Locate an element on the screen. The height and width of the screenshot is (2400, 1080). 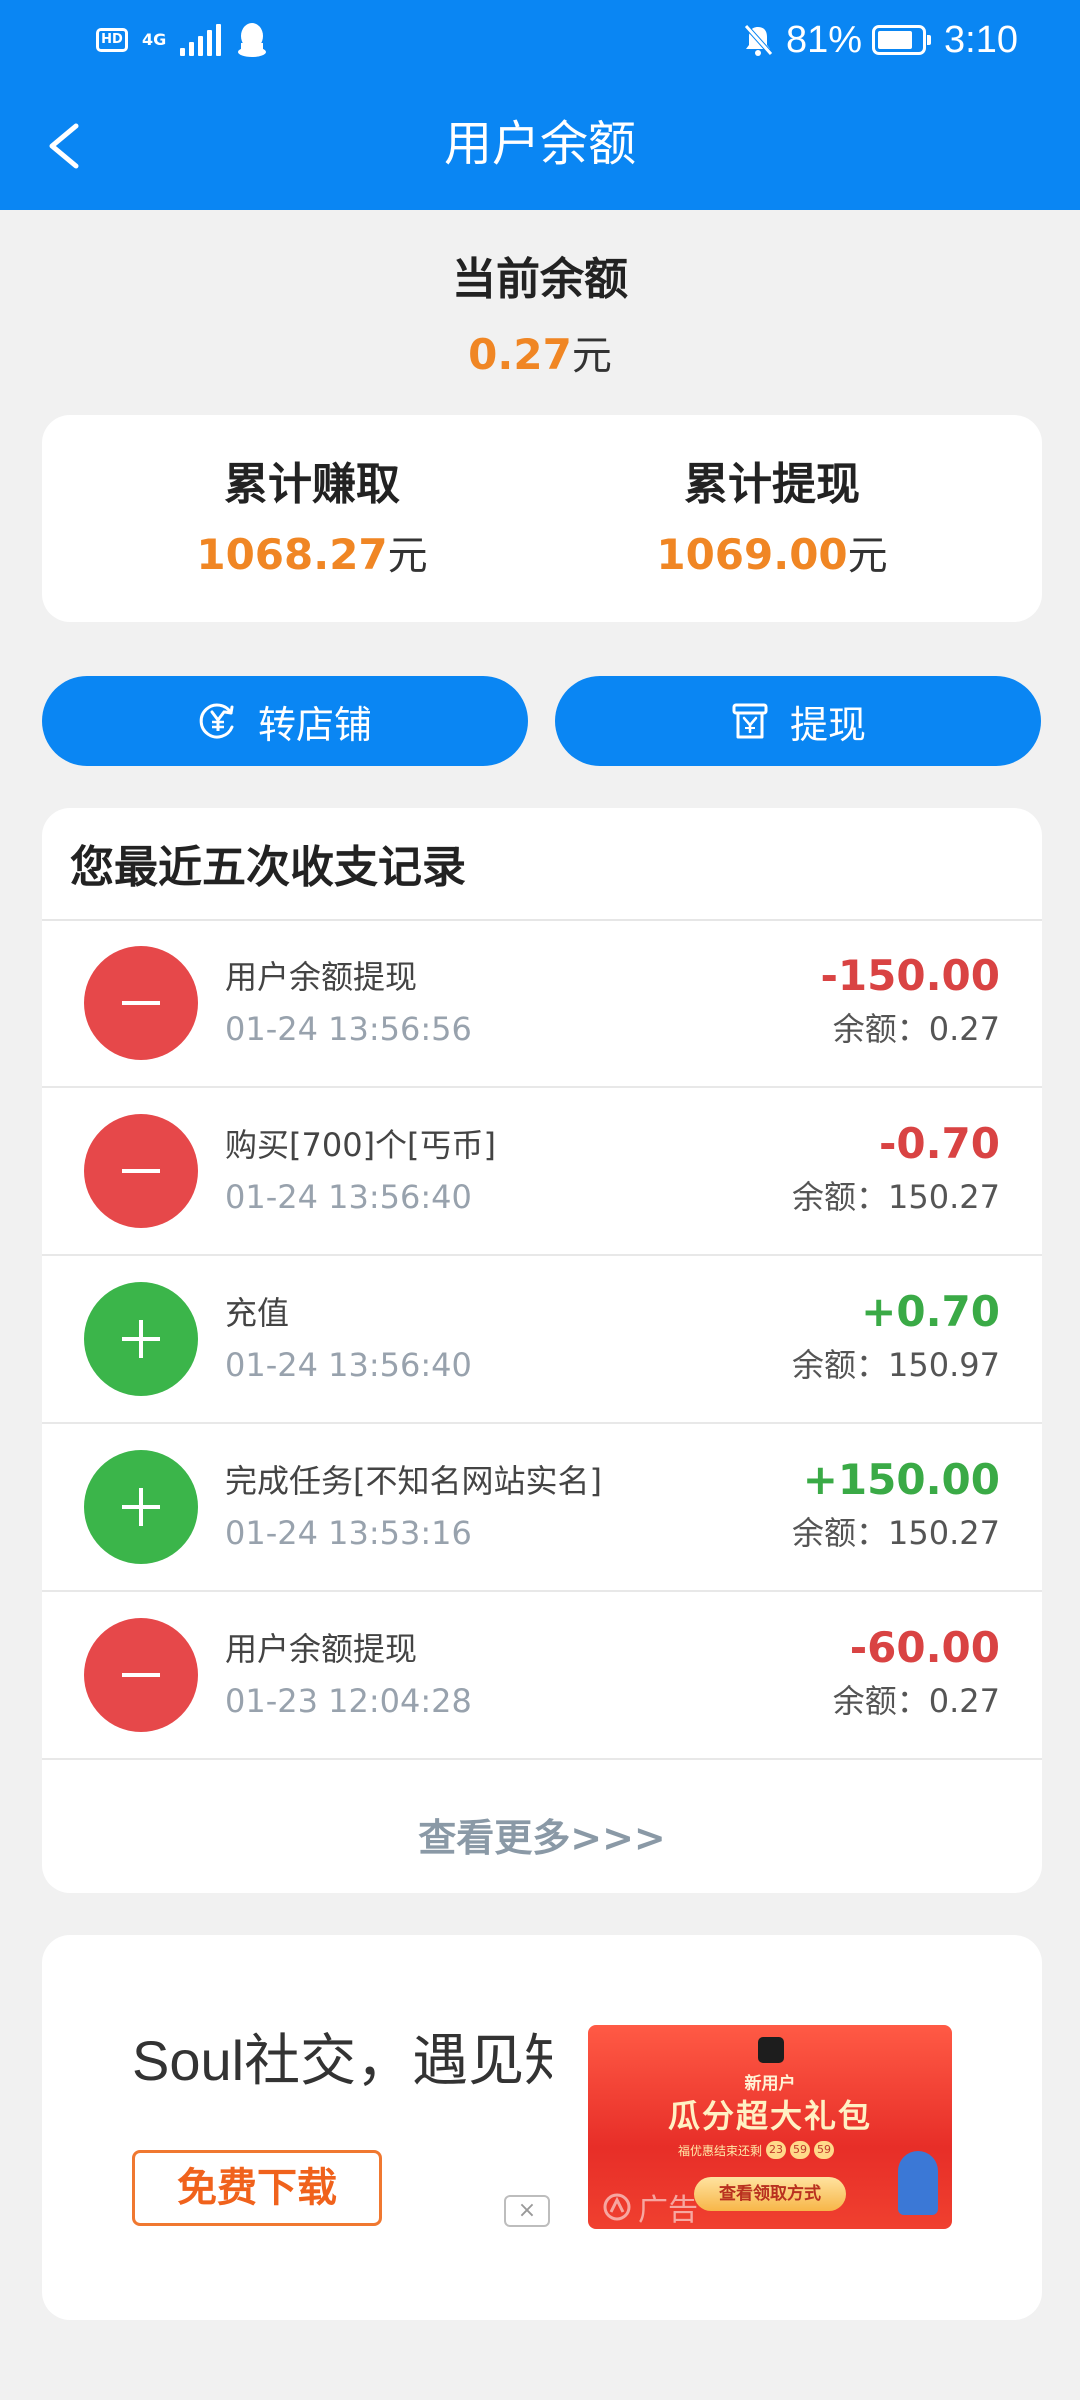
ad-logo-icon is located at coordinates (617, 2207).